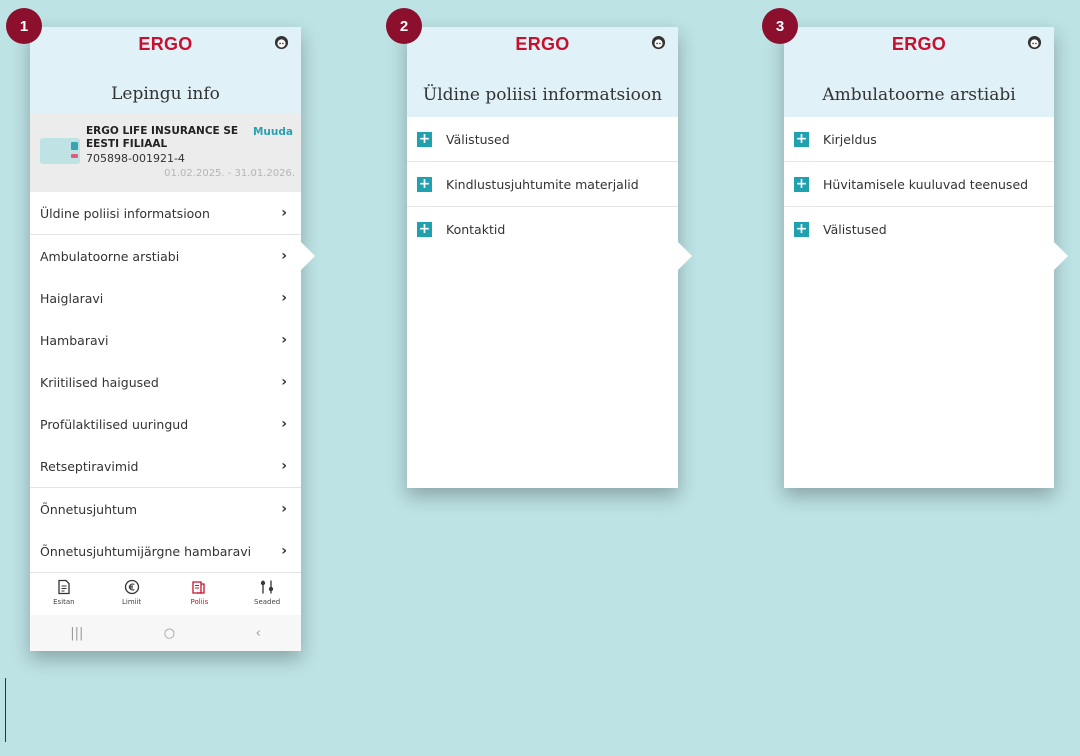 Image resolution: width=1080 pixels, height=756 pixels. What do you see at coordinates (404, 26) in the screenshot?
I see `step-badge-2: 2` at bounding box center [404, 26].